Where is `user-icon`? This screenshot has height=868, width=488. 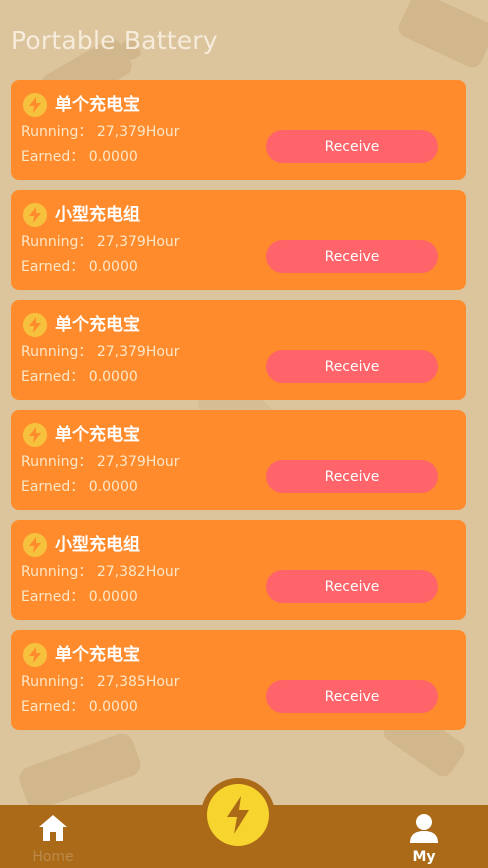 user-icon is located at coordinates (424, 828).